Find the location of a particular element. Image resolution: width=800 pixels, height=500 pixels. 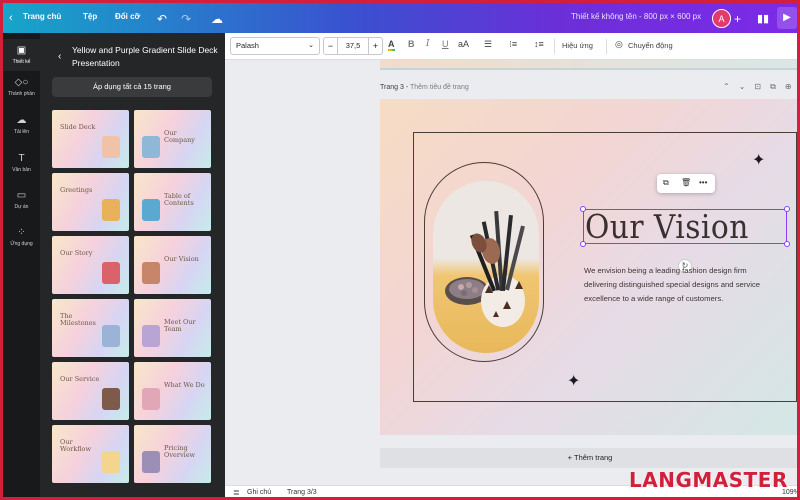

align-left-icon: ☰ is located at coordinates (488, 44).